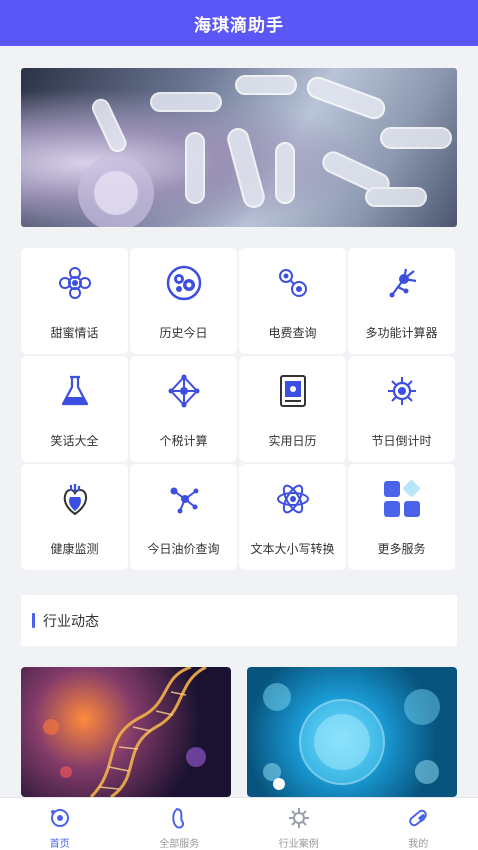 This screenshot has width=478, height=850. I want to click on service-tile: 甜蜜情话, so click(74, 301).